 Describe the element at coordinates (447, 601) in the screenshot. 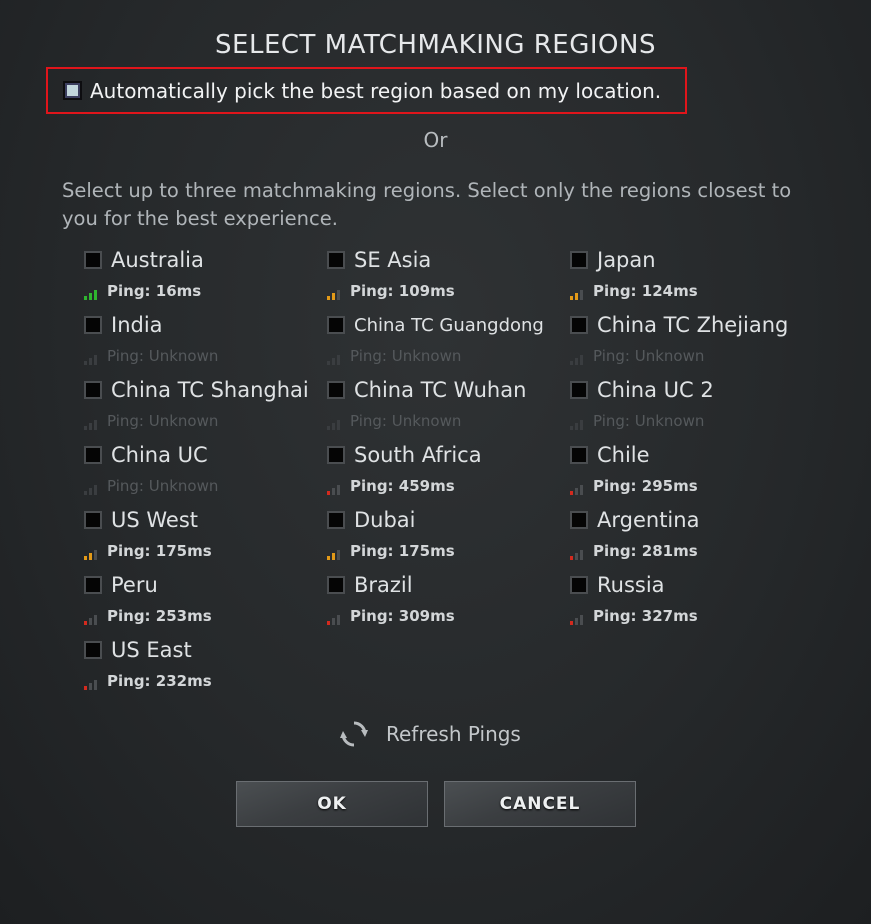

I see `region-option-brazil: Brazil Ping: 309ms` at that location.